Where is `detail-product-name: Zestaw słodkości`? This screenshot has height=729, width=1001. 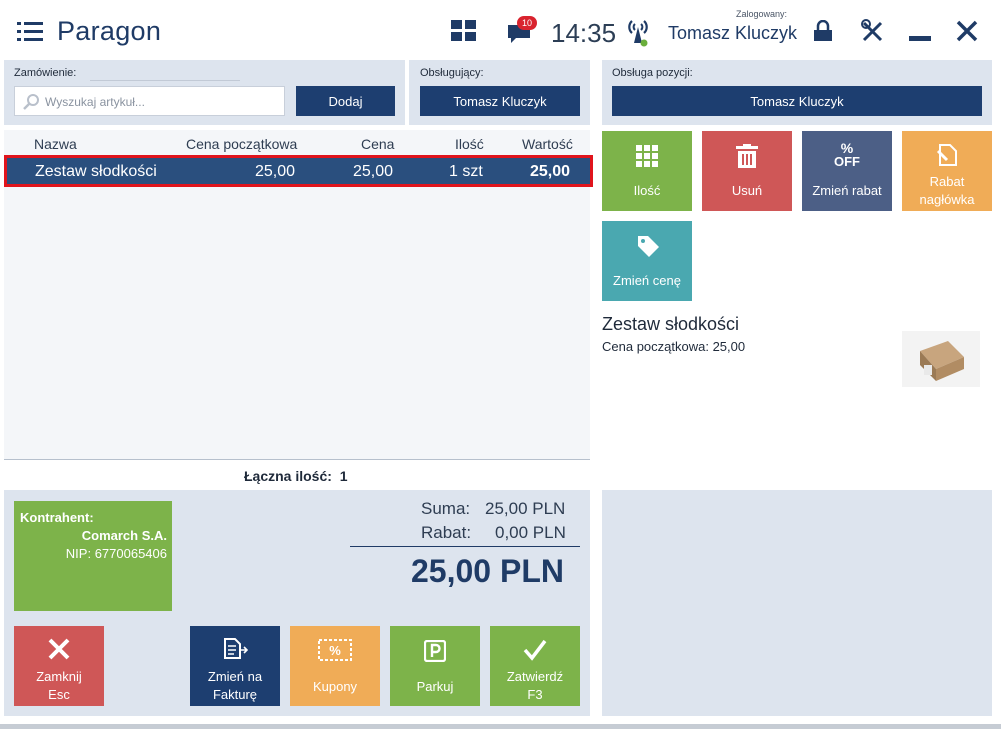 detail-product-name: Zestaw słodkości is located at coordinates (671, 324).